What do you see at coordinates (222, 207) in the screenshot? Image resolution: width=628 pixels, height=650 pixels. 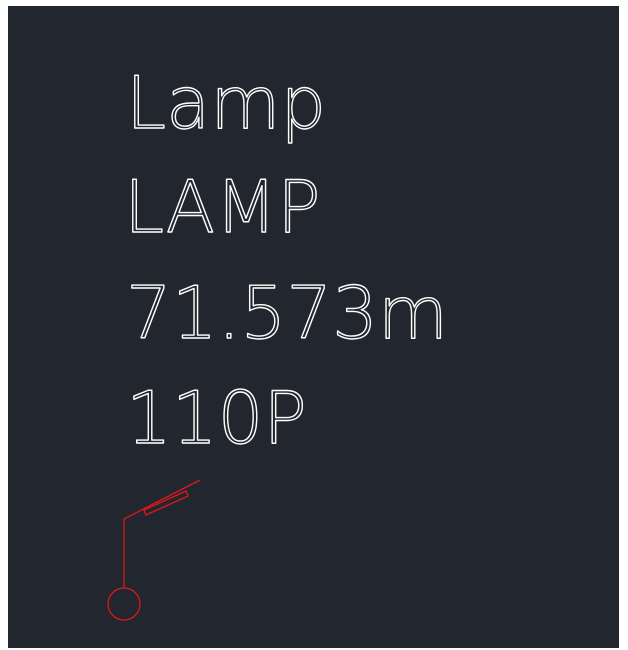 I see `label-lamp-uppercase: LAMP` at bounding box center [222, 207].